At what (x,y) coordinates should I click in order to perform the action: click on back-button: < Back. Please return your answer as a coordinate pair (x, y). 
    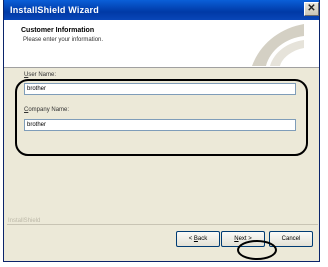
    Looking at the image, I should click on (198, 239).